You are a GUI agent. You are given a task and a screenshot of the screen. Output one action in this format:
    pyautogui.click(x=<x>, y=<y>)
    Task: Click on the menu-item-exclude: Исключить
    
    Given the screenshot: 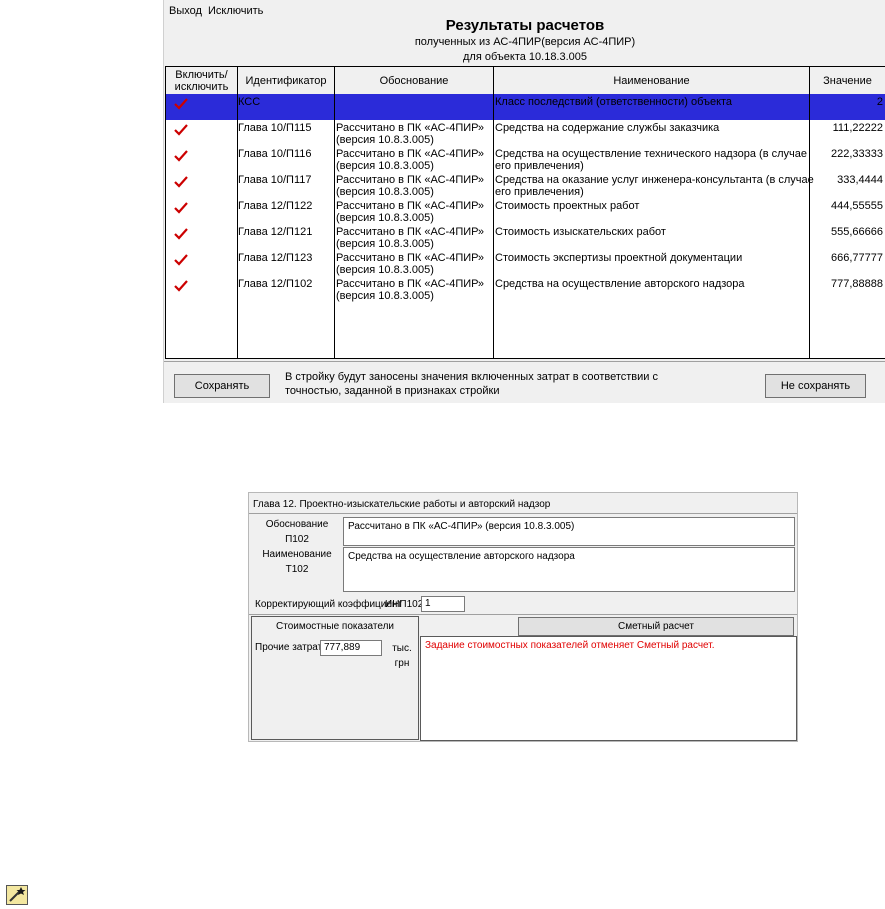 What is the action you would take?
    pyautogui.click(x=235, y=11)
    